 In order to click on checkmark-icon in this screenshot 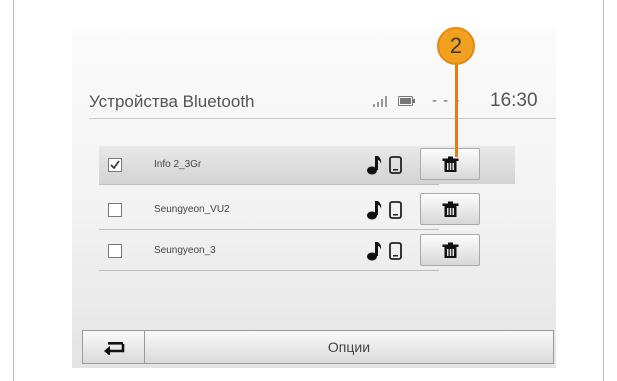, I will do `click(115, 165)`.